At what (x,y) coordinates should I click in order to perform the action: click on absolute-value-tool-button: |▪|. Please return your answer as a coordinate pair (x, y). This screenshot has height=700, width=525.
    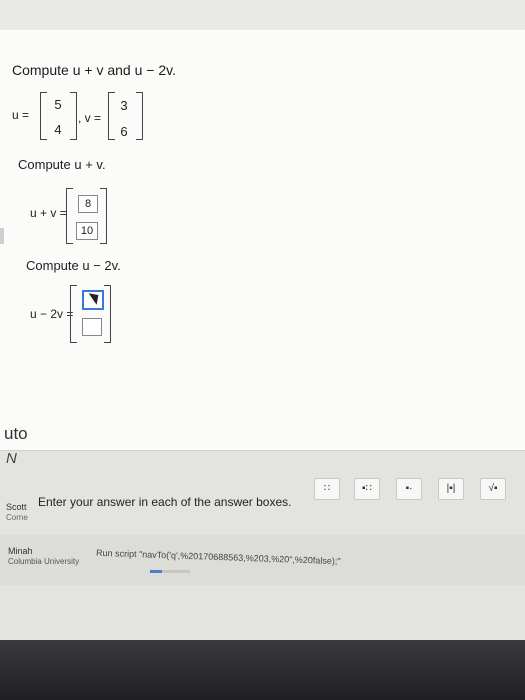
    Looking at the image, I should click on (451, 489).